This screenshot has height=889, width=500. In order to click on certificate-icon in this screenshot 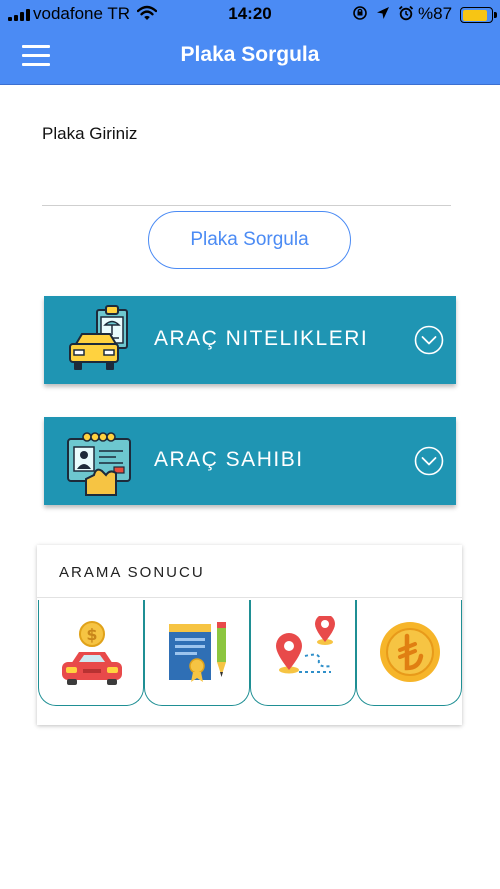, I will do `click(197, 652)`.